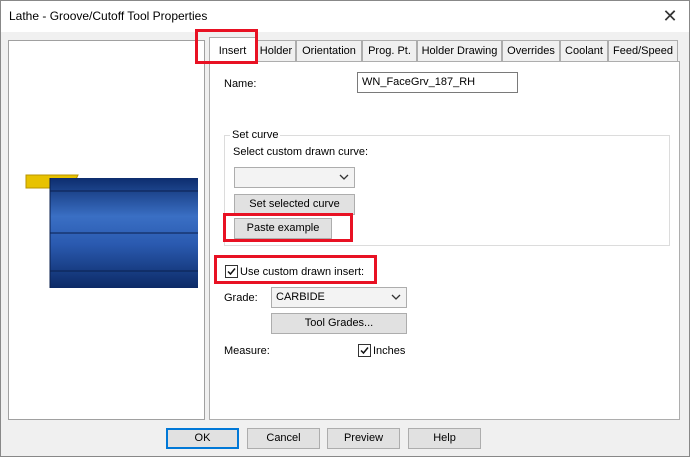 The height and width of the screenshot is (457, 690). What do you see at coordinates (531, 51) in the screenshot?
I see `tab-overrides: Overrides` at bounding box center [531, 51].